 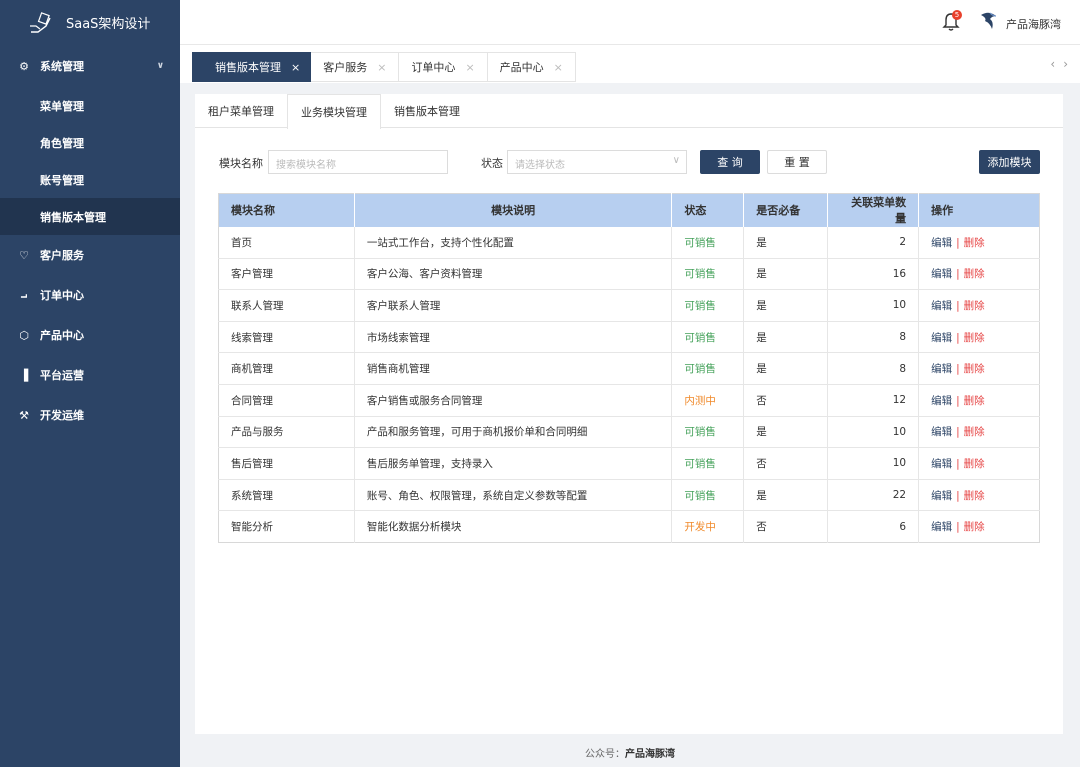 What do you see at coordinates (513, 337) in the screenshot?
I see `cell-desc: 市场线索管理` at bounding box center [513, 337].